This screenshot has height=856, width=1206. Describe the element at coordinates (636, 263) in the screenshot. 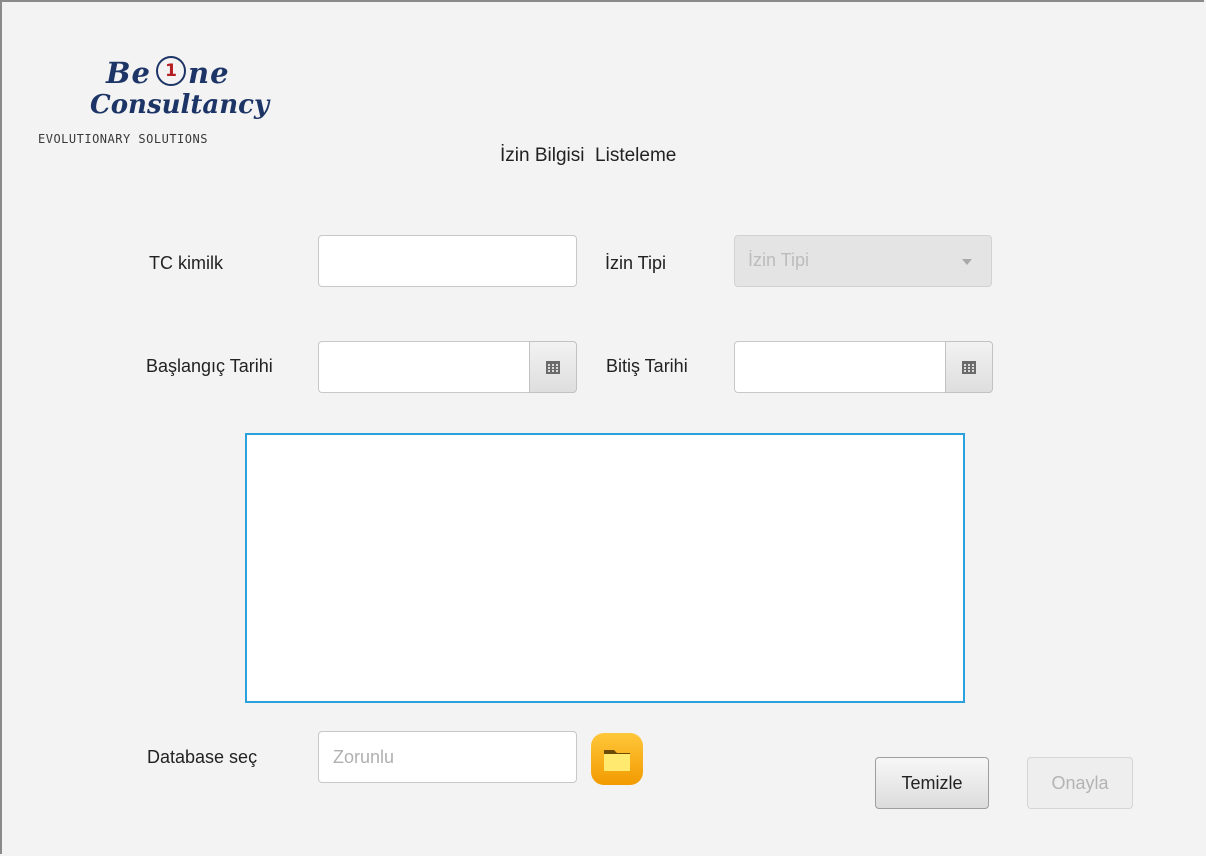

I see `izin-tipi-label: İzin Tipi` at that location.